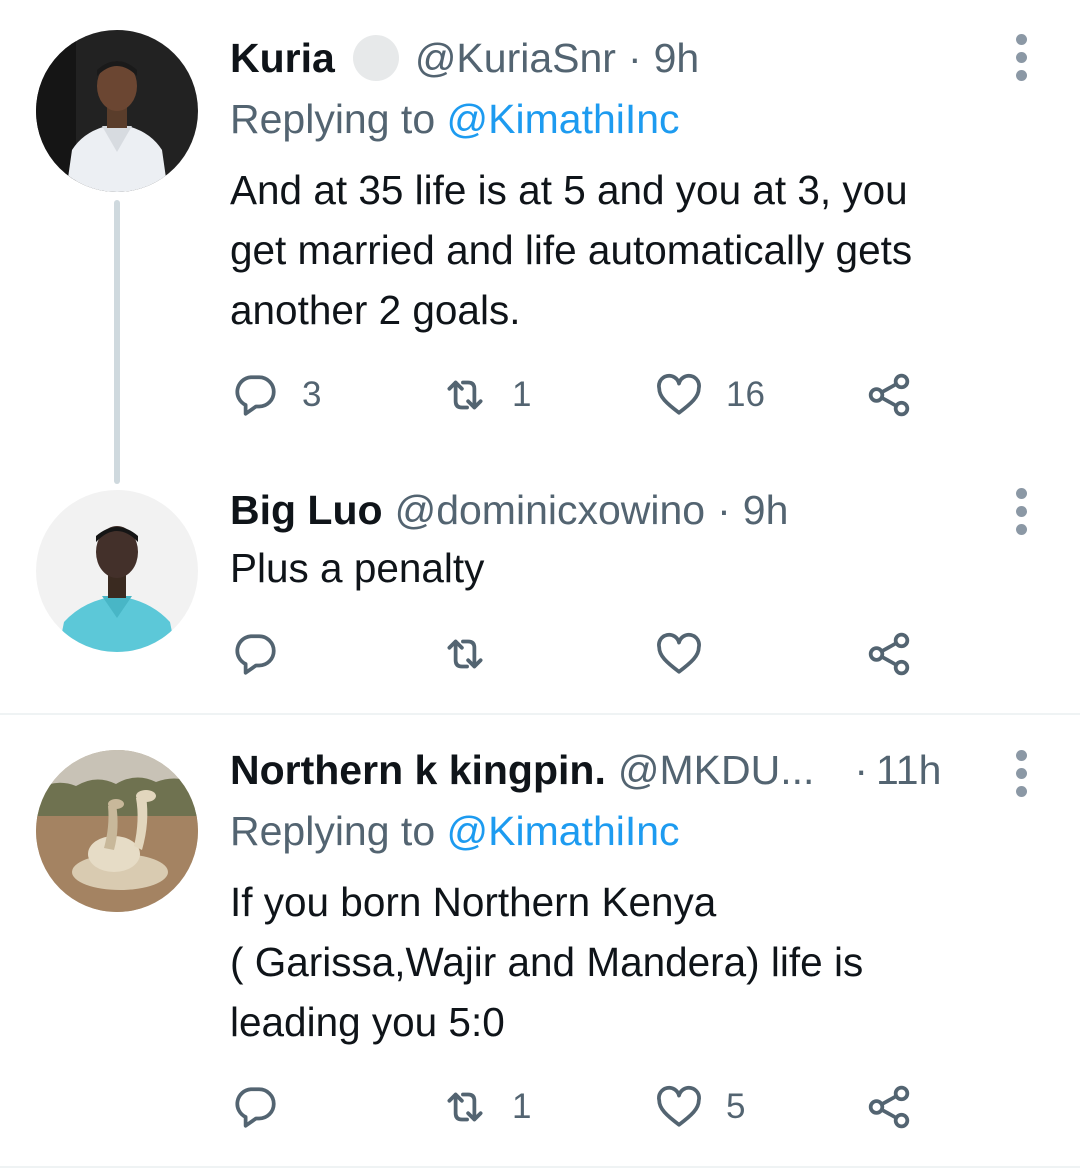 The width and height of the screenshot is (1080, 1173). What do you see at coordinates (418, 770) in the screenshot?
I see `author-name: Northern k kingpin.` at bounding box center [418, 770].